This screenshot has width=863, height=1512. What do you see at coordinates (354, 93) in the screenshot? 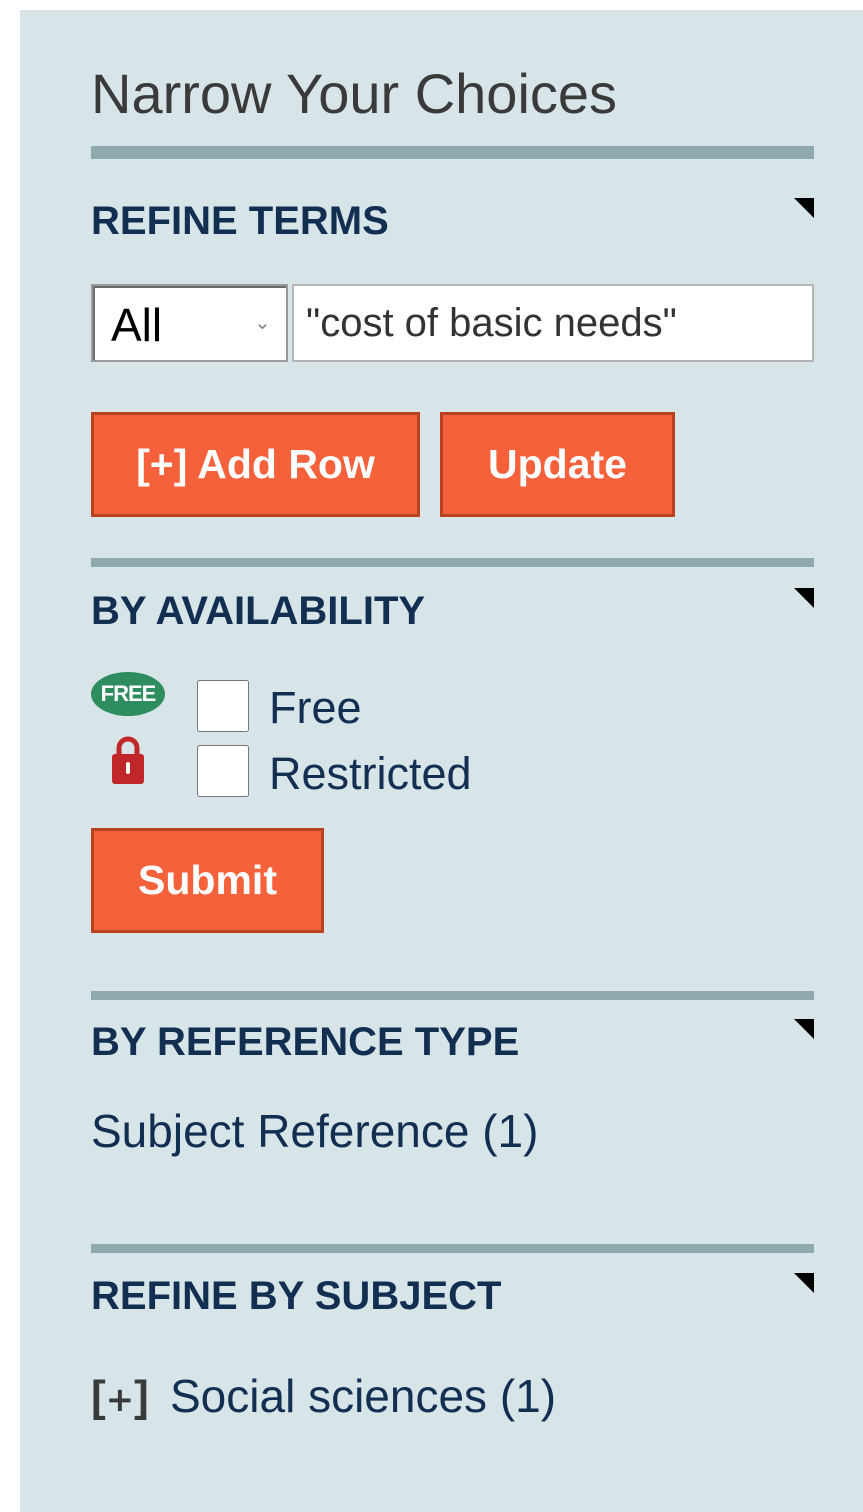
I see `panel-title: Narrow Your Choices` at bounding box center [354, 93].